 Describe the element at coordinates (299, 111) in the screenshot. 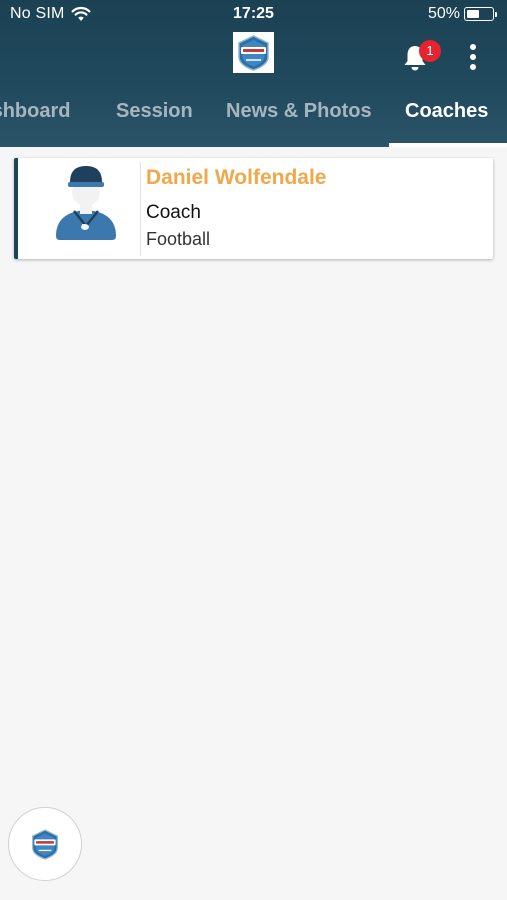

I see `tab-news-photos: News & Photos` at that location.